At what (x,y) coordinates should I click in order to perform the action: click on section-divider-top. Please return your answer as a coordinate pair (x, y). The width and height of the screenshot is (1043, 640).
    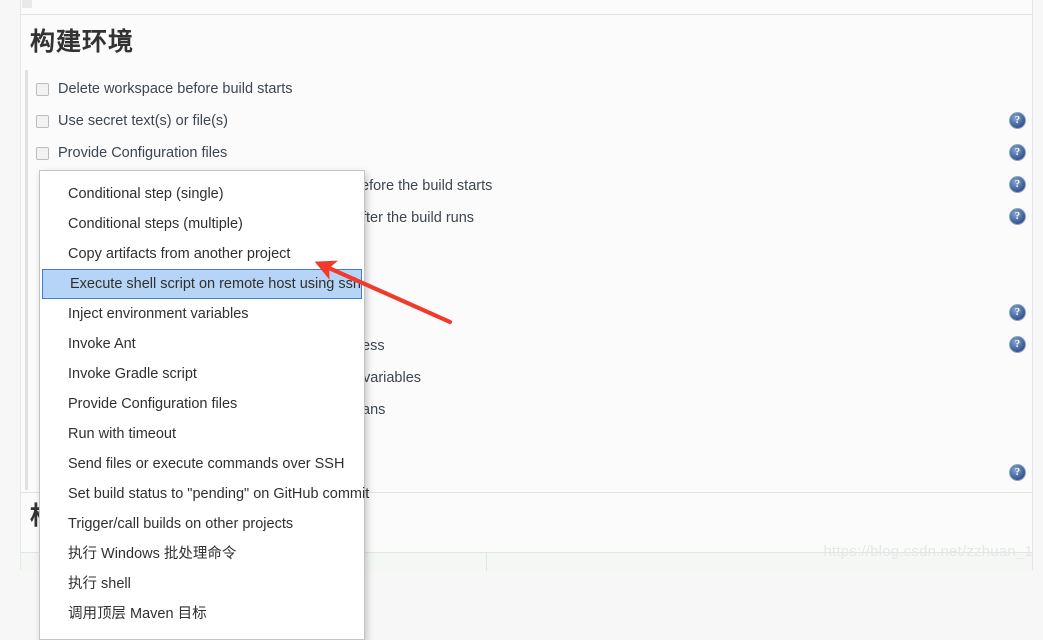
    Looking at the image, I should click on (526, 14).